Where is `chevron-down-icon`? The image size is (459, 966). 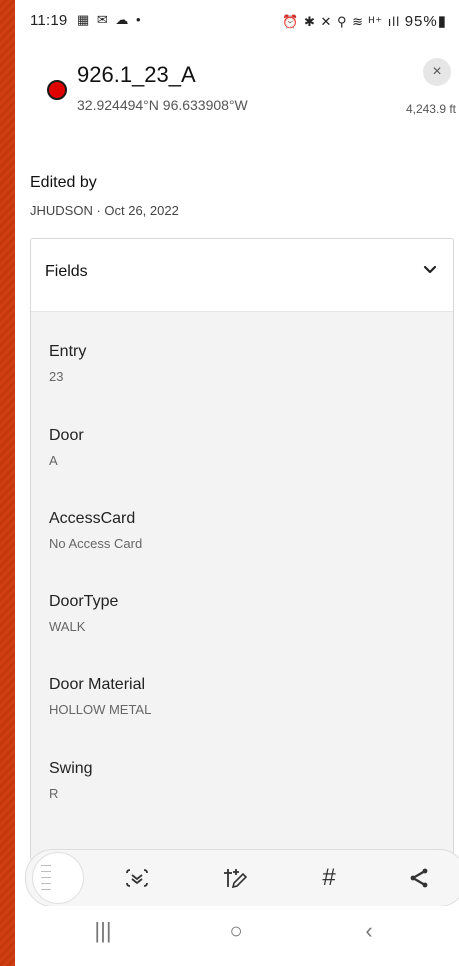 chevron-down-icon is located at coordinates (430, 270).